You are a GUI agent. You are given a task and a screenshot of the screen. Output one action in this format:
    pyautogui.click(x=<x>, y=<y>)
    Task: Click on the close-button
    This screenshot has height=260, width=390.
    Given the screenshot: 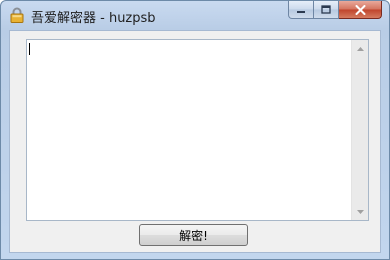 What is the action you would take?
    pyautogui.click(x=360, y=10)
    